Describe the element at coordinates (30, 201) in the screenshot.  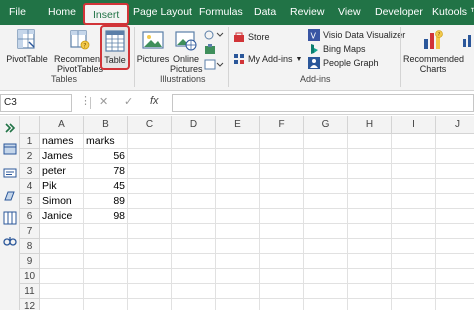
I see `row-header-5: 5` at that location.